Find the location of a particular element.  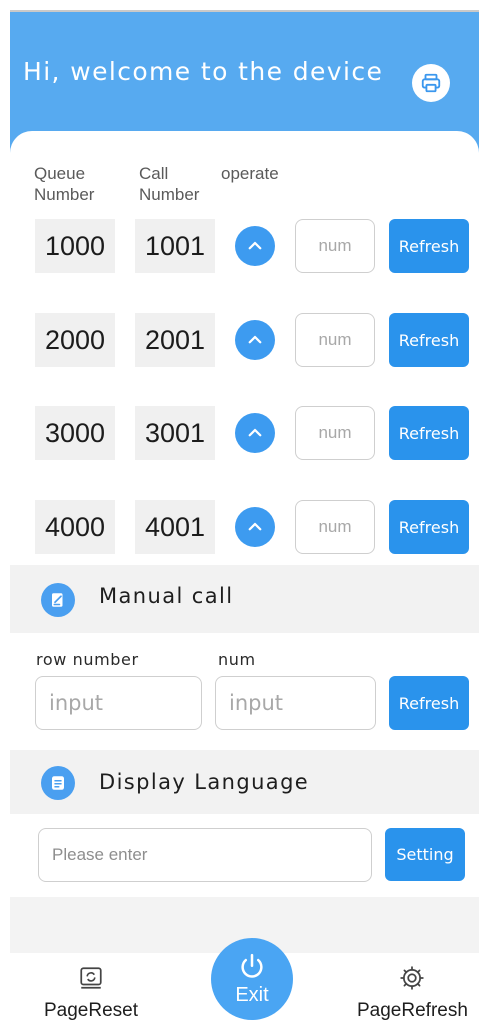

row-number-label: row number is located at coordinates (87, 659).